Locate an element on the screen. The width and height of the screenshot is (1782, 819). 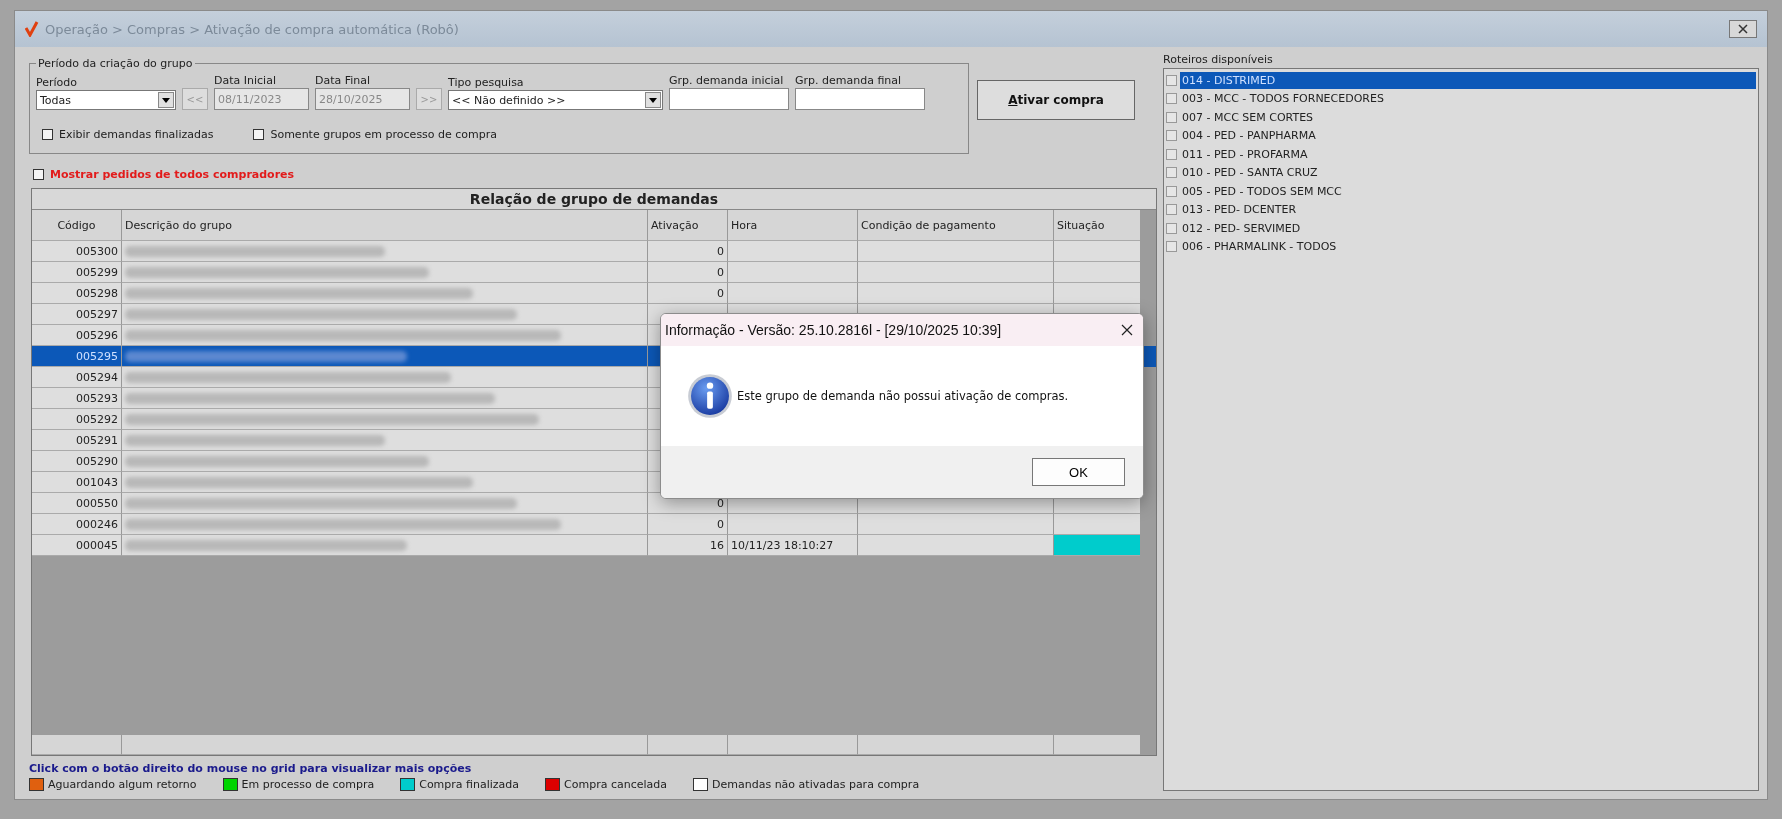
field-label: Data Final is located at coordinates (343, 80).